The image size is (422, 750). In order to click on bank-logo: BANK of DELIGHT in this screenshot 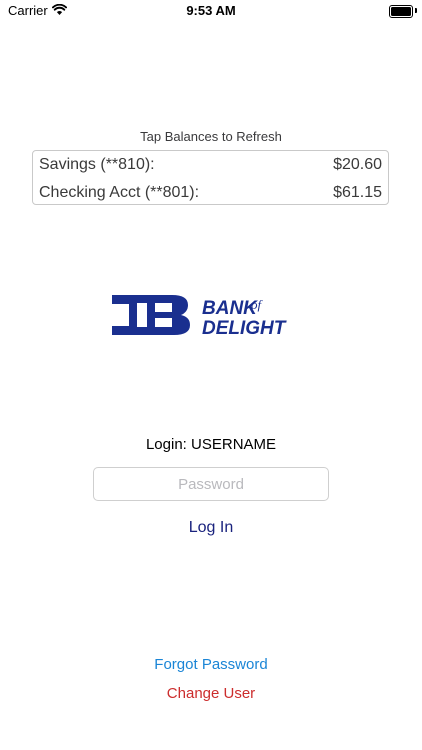, I will do `click(199, 315)`.